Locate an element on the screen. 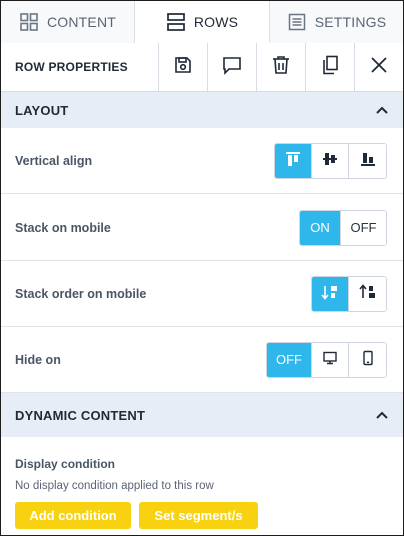 Image resolution: width=404 pixels, height=536 pixels. stack-off-button: OFF is located at coordinates (363, 227).